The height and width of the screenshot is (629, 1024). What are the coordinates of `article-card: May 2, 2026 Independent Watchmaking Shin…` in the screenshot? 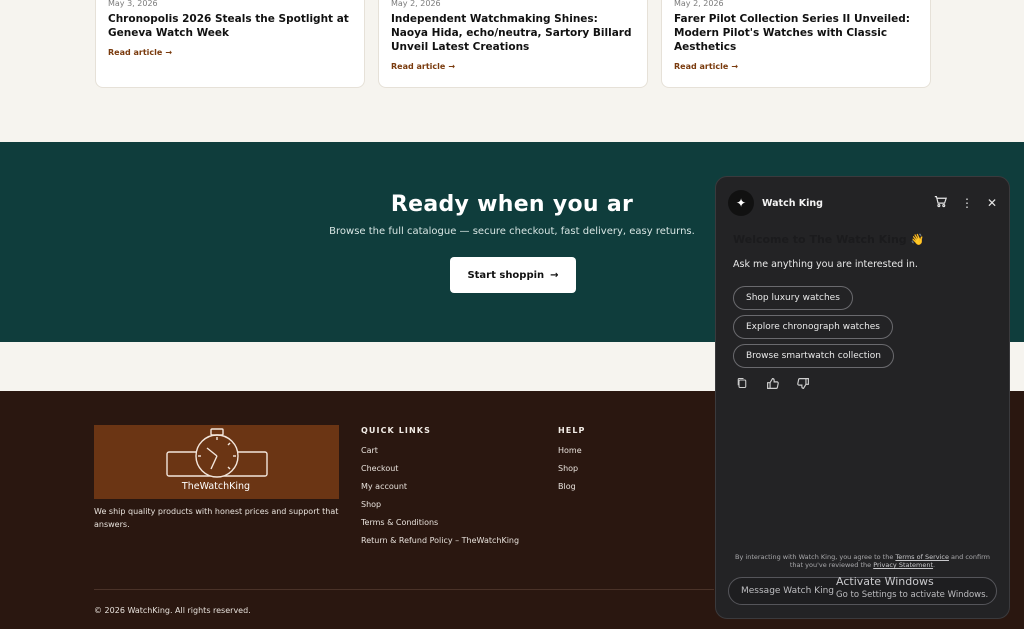 It's located at (513, 44).